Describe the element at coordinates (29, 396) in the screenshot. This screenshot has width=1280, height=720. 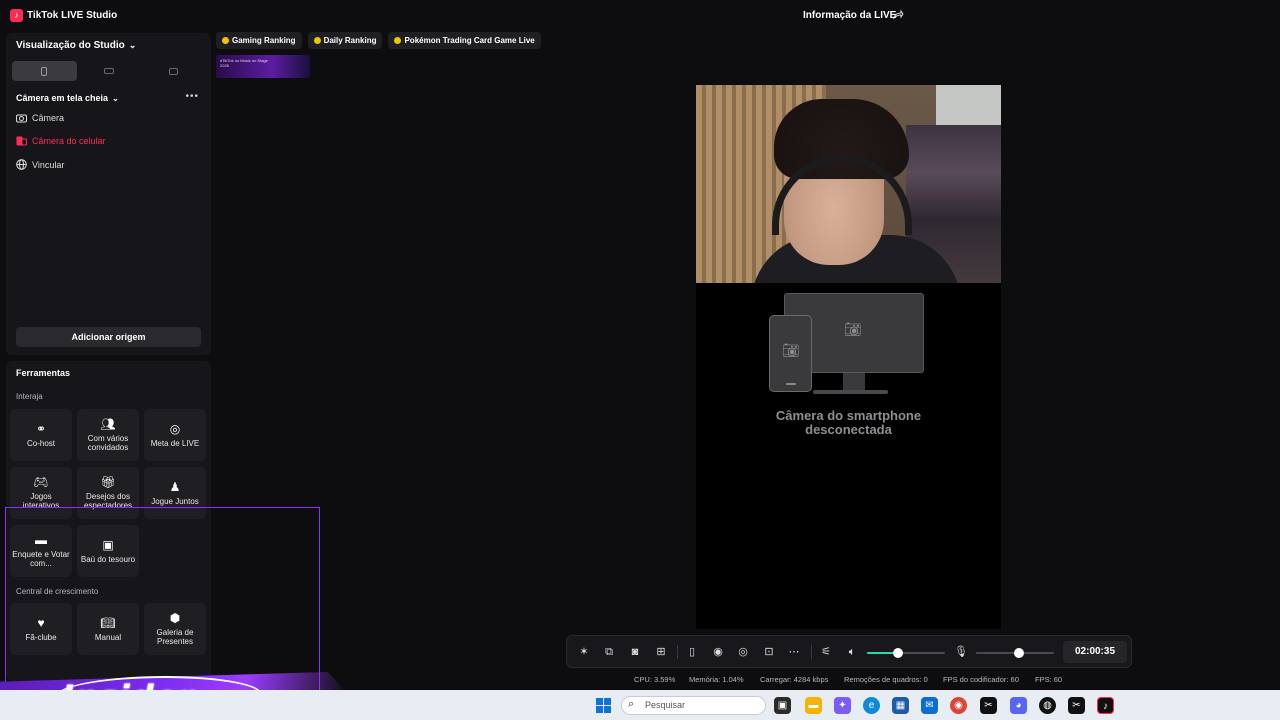
I see `interact-section-label: Interaja` at that location.